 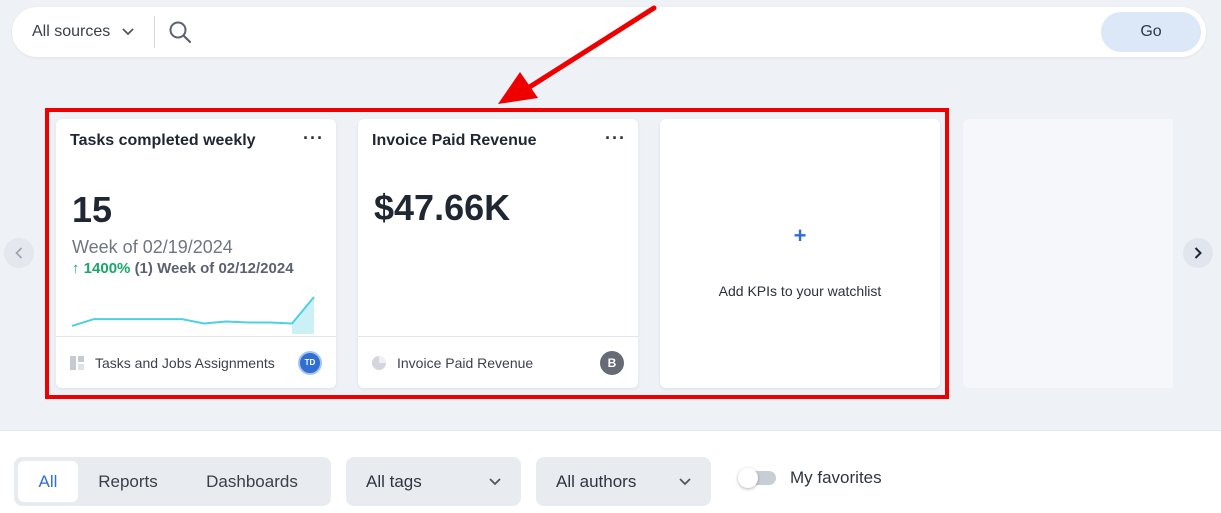 What do you see at coordinates (433, 481) in the screenshot?
I see `tags-dropdown: All tags` at bounding box center [433, 481].